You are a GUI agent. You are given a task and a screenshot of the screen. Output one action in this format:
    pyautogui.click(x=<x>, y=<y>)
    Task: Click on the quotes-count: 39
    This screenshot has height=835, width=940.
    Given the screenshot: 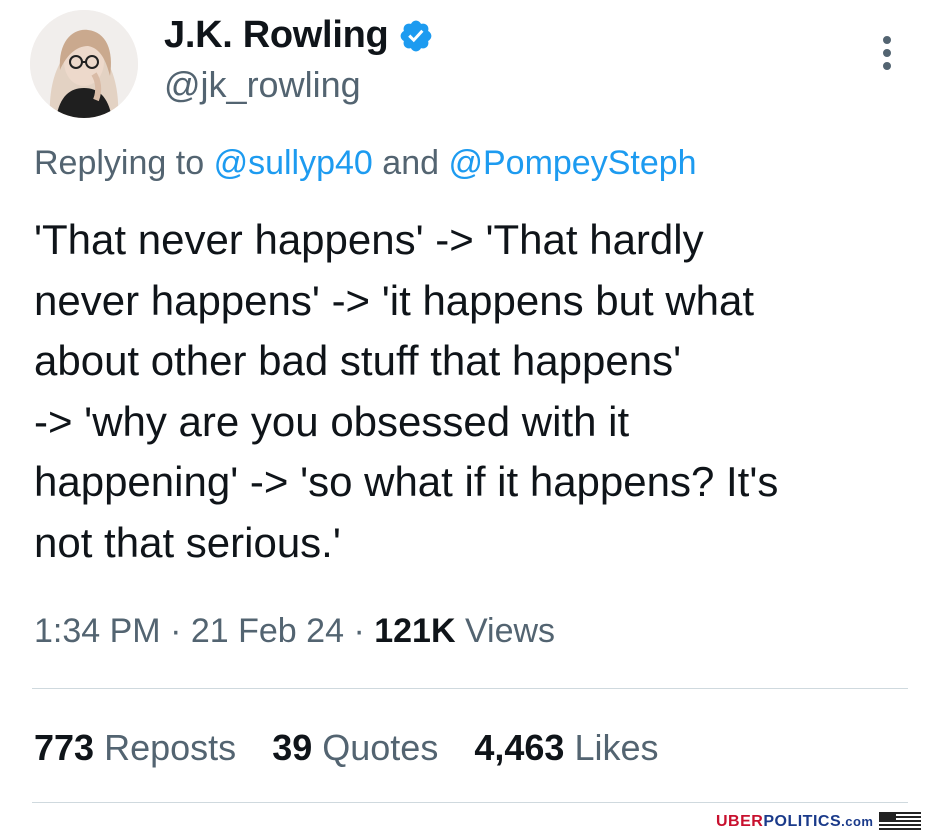 What is the action you would take?
    pyautogui.click(x=292, y=747)
    